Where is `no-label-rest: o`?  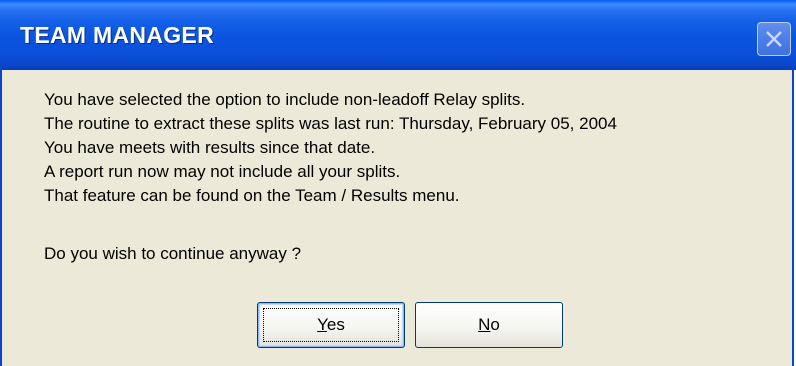 no-label-rest: o is located at coordinates (495, 324).